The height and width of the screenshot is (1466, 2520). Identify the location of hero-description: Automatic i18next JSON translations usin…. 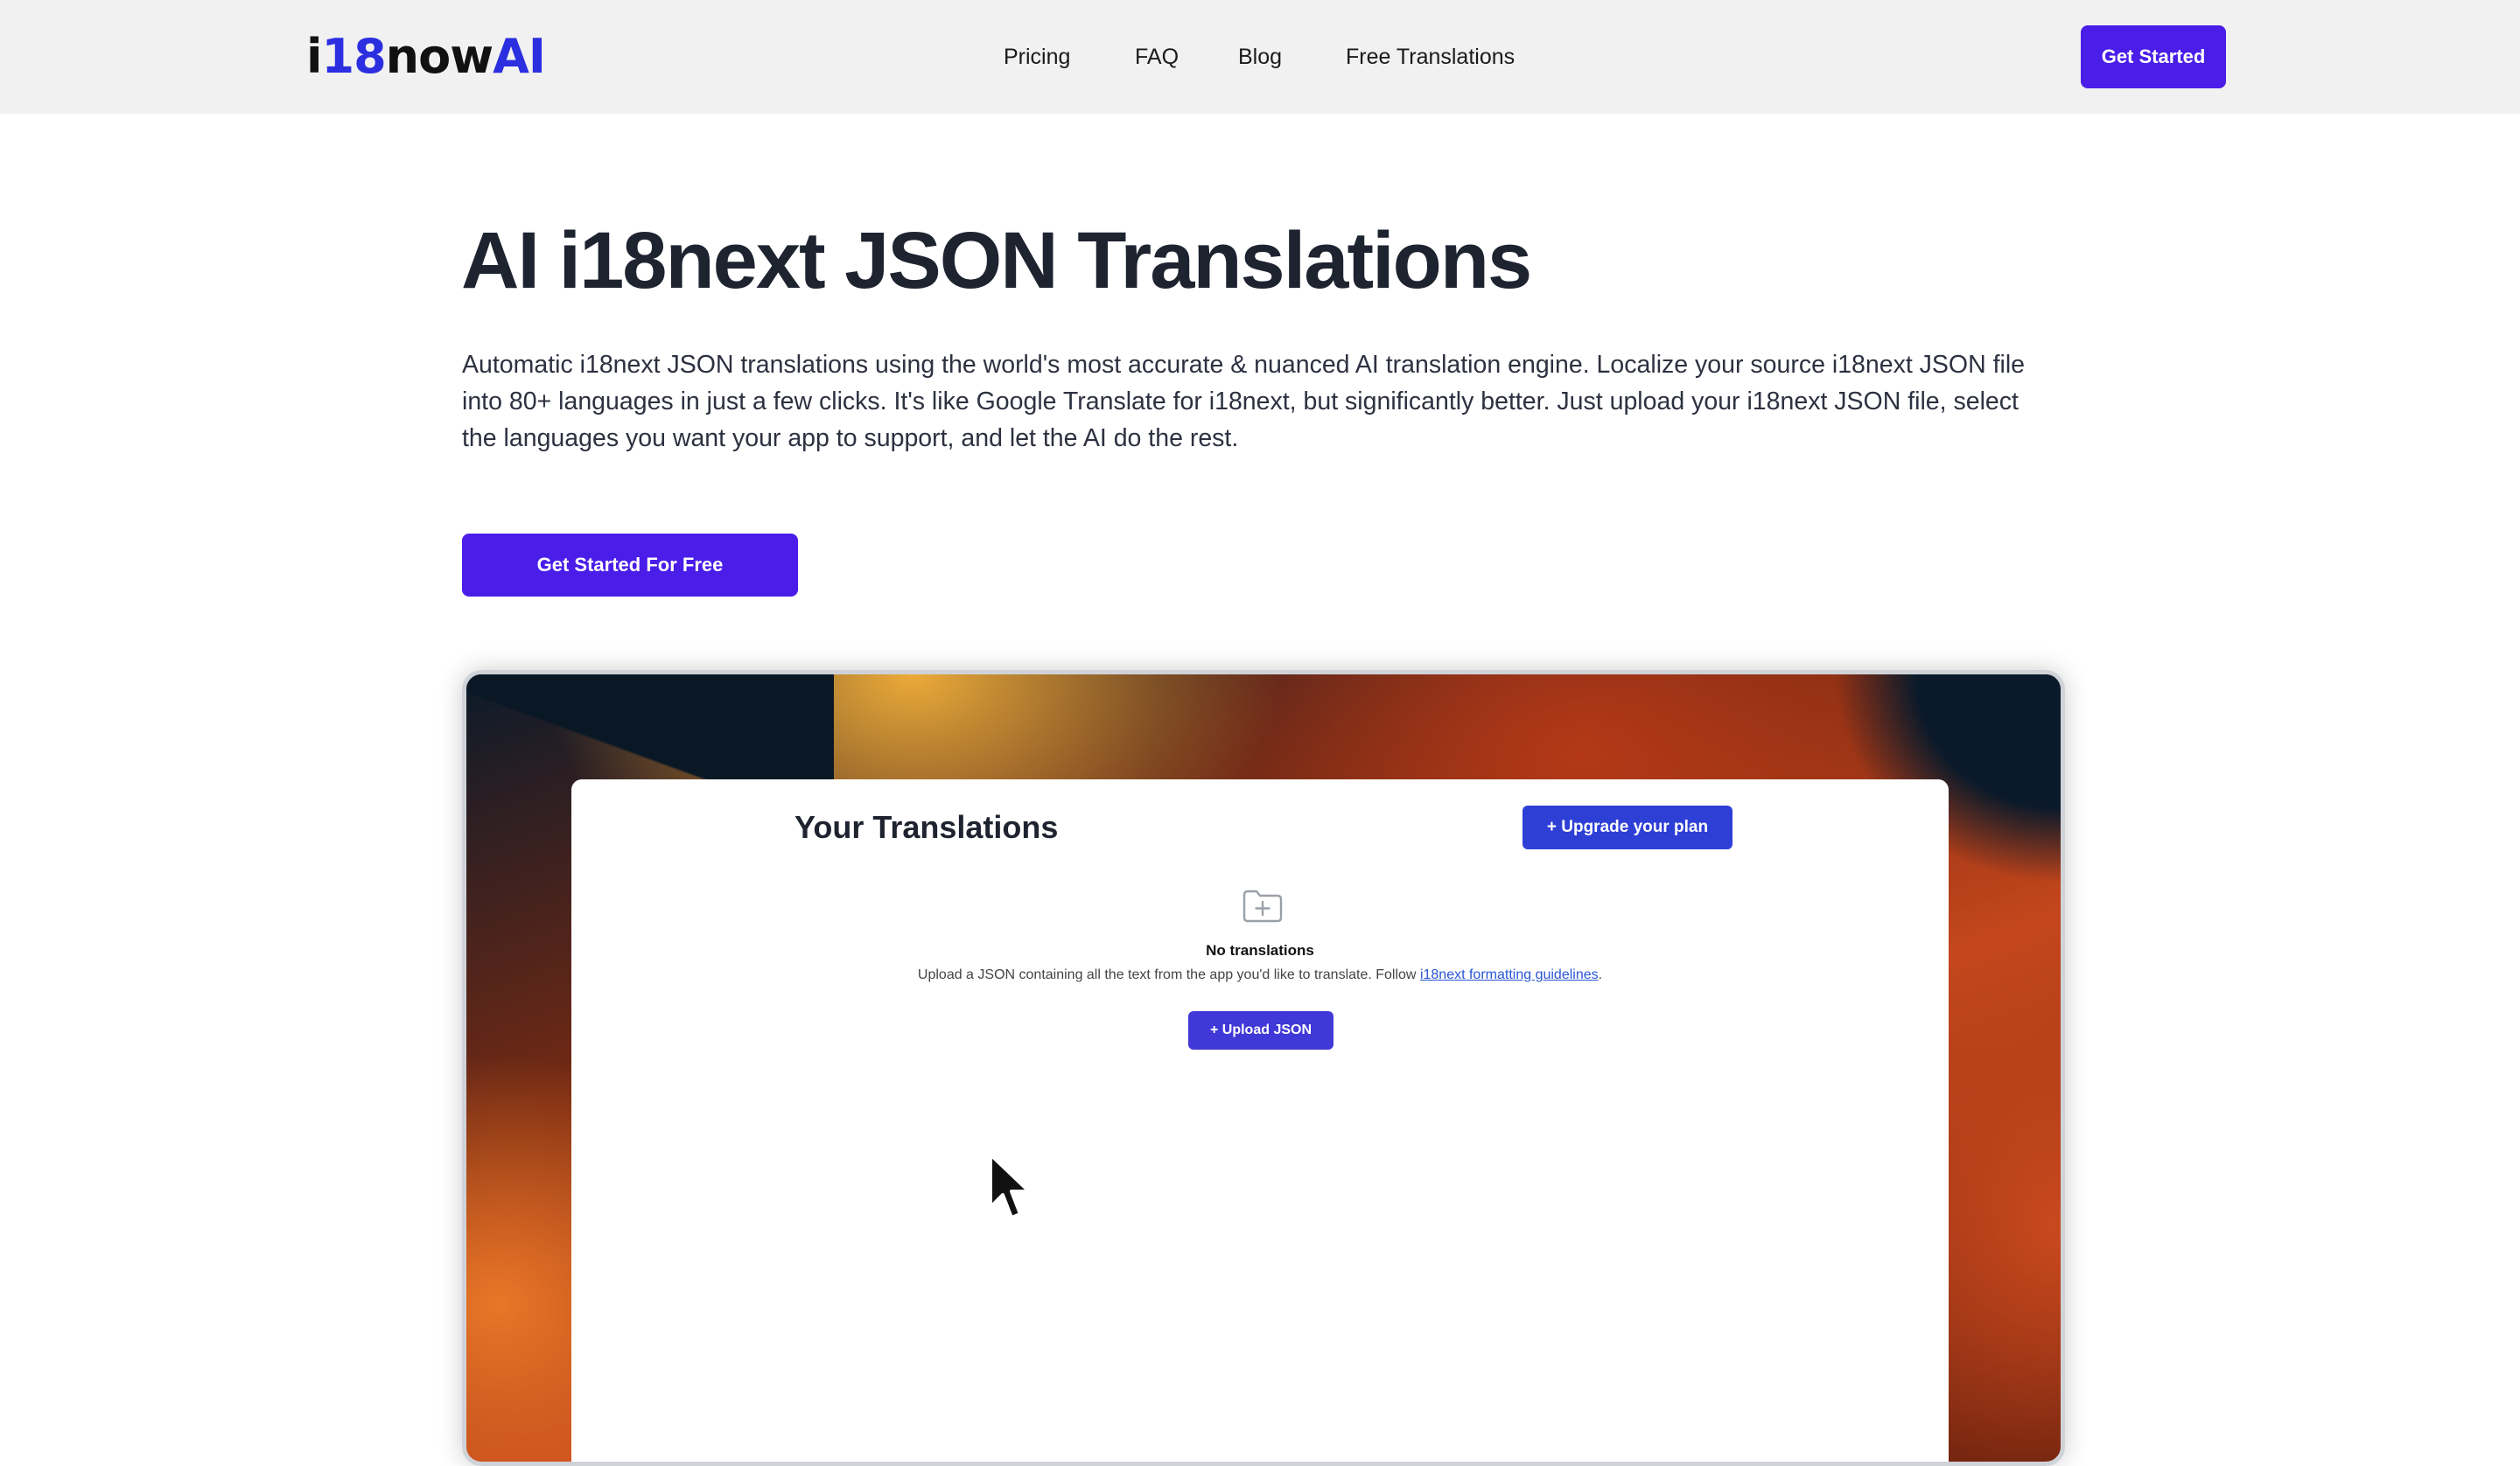
(1244, 402).